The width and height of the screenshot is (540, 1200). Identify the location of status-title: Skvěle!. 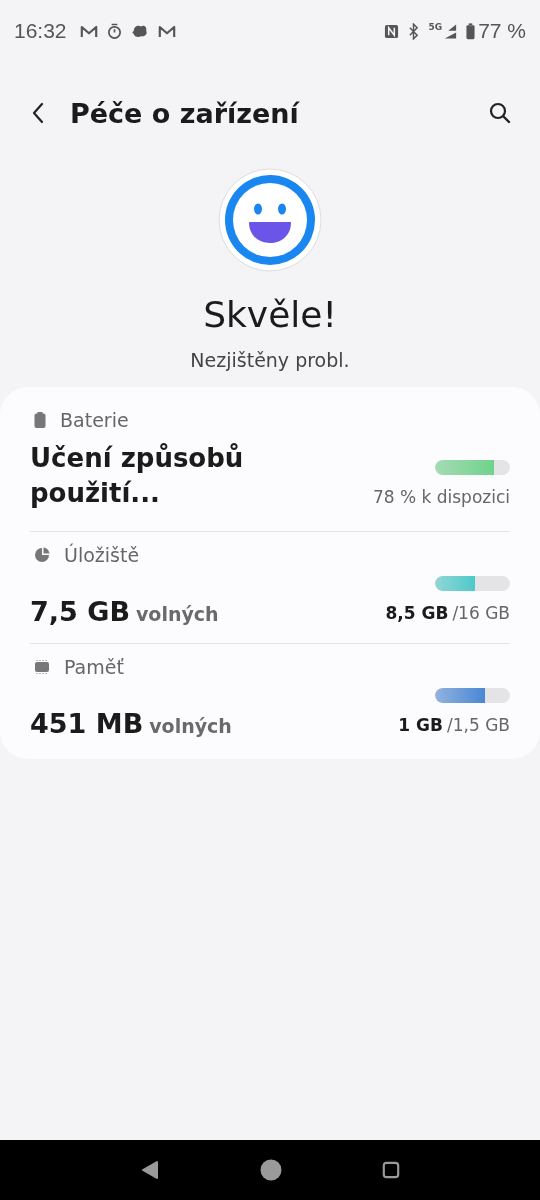
(270, 314).